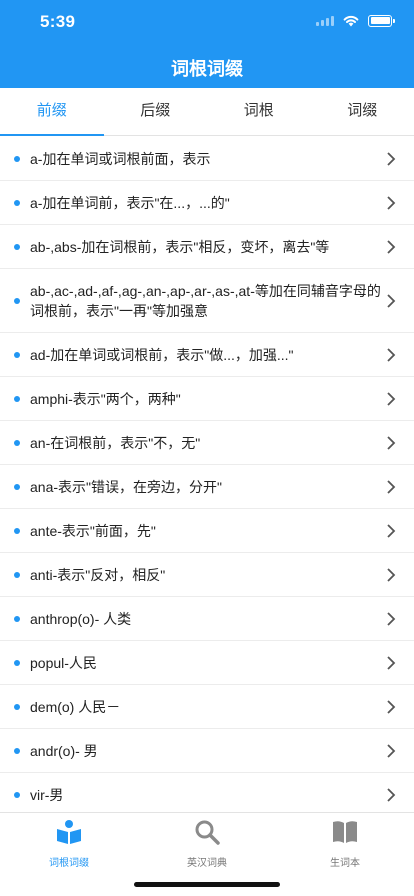  I want to click on list-item-text: ante-表示"前面，先", so click(93, 530).